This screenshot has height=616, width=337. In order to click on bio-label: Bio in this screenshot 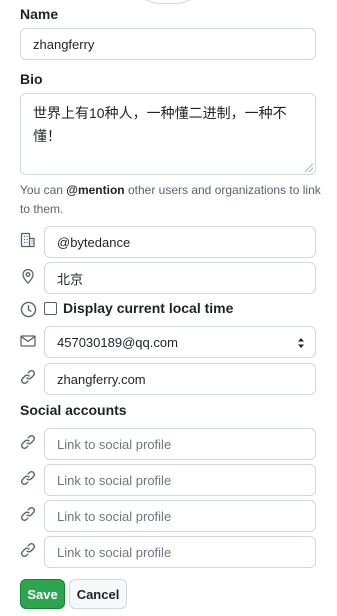, I will do `click(31, 79)`.